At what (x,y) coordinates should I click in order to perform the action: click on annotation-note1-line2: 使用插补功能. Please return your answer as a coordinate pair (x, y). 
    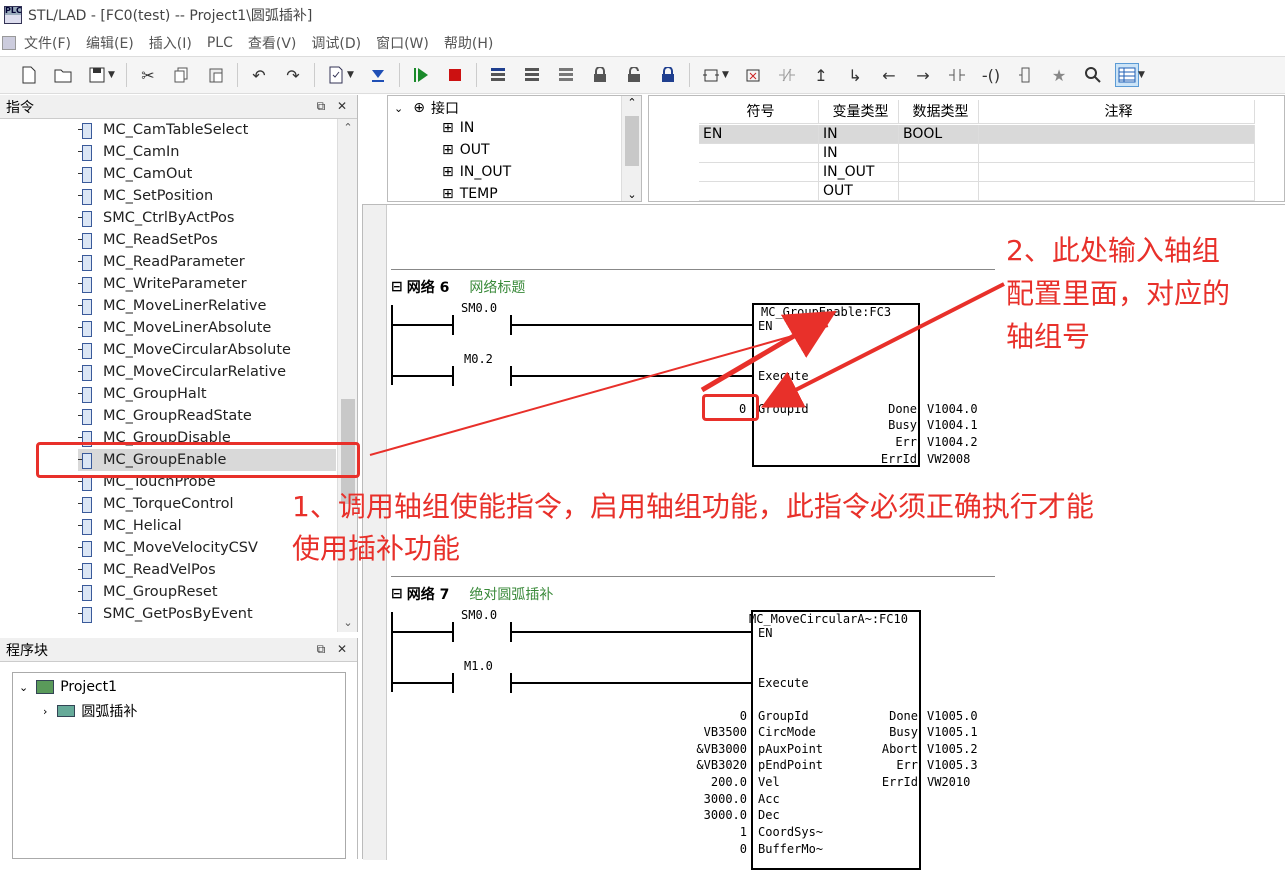
    Looking at the image, I should click on (376, 548).